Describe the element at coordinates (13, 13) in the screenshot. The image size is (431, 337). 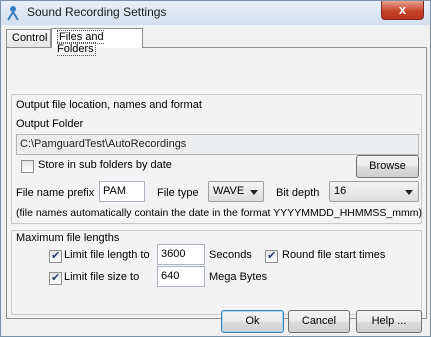
I see `pamguard-logo-icon` at that location.